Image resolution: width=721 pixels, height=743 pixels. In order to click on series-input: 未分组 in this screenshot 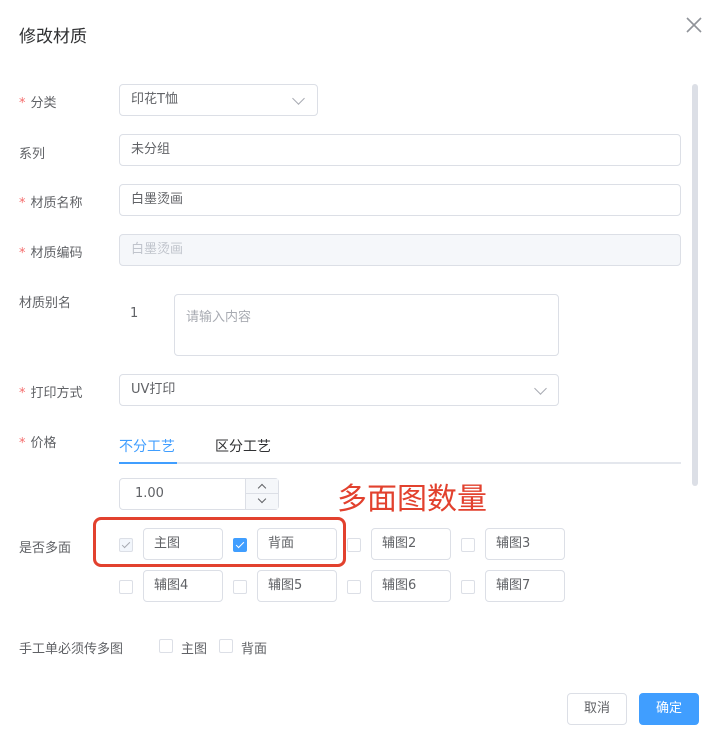, I will do `click(400, 150)`.